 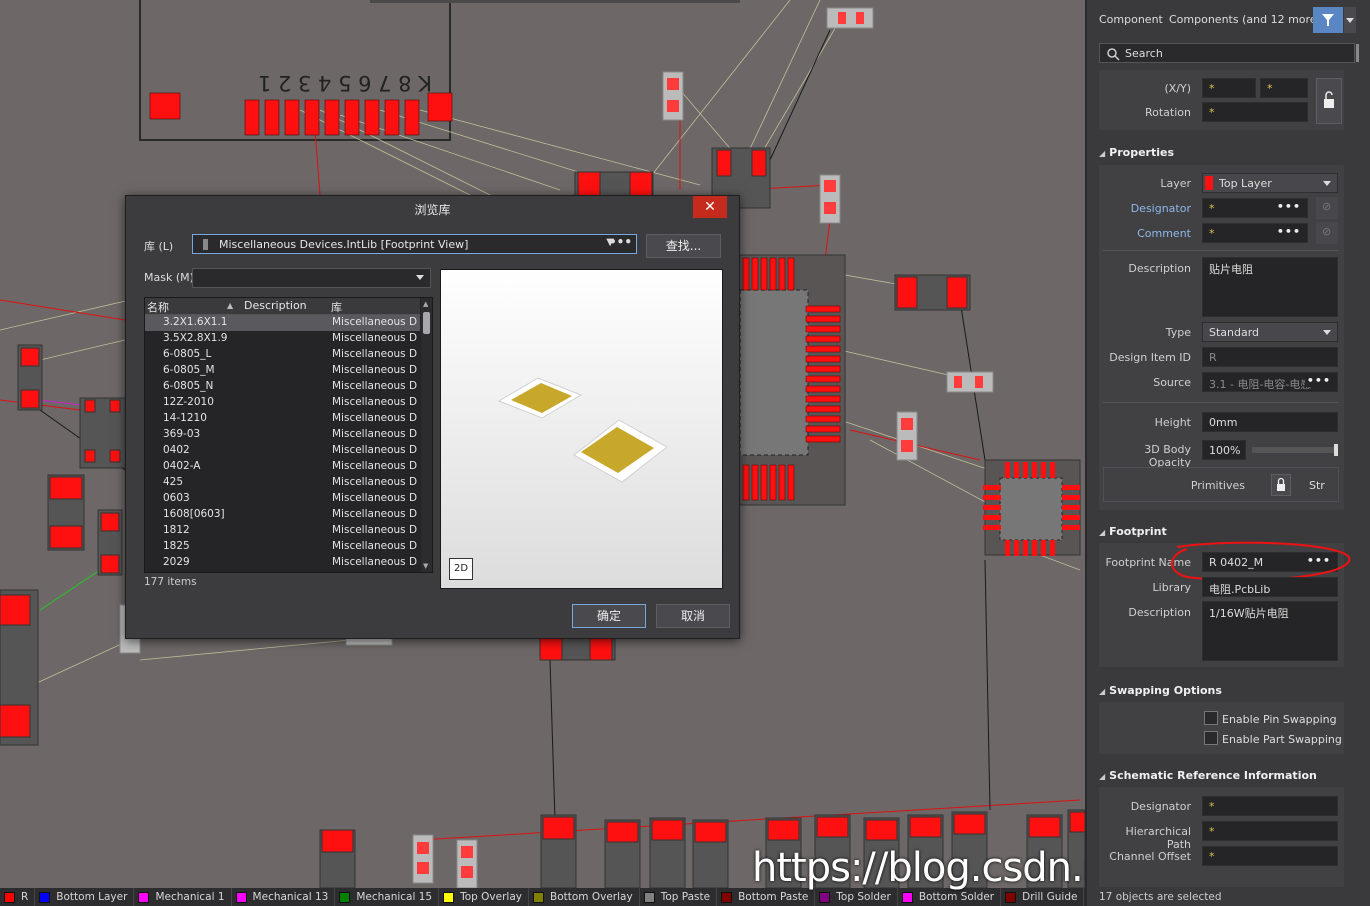 What do you see at coordinates (170, 582) in the screenshot?
I see `item-count: 177 items` at bounding box center [170, 582].